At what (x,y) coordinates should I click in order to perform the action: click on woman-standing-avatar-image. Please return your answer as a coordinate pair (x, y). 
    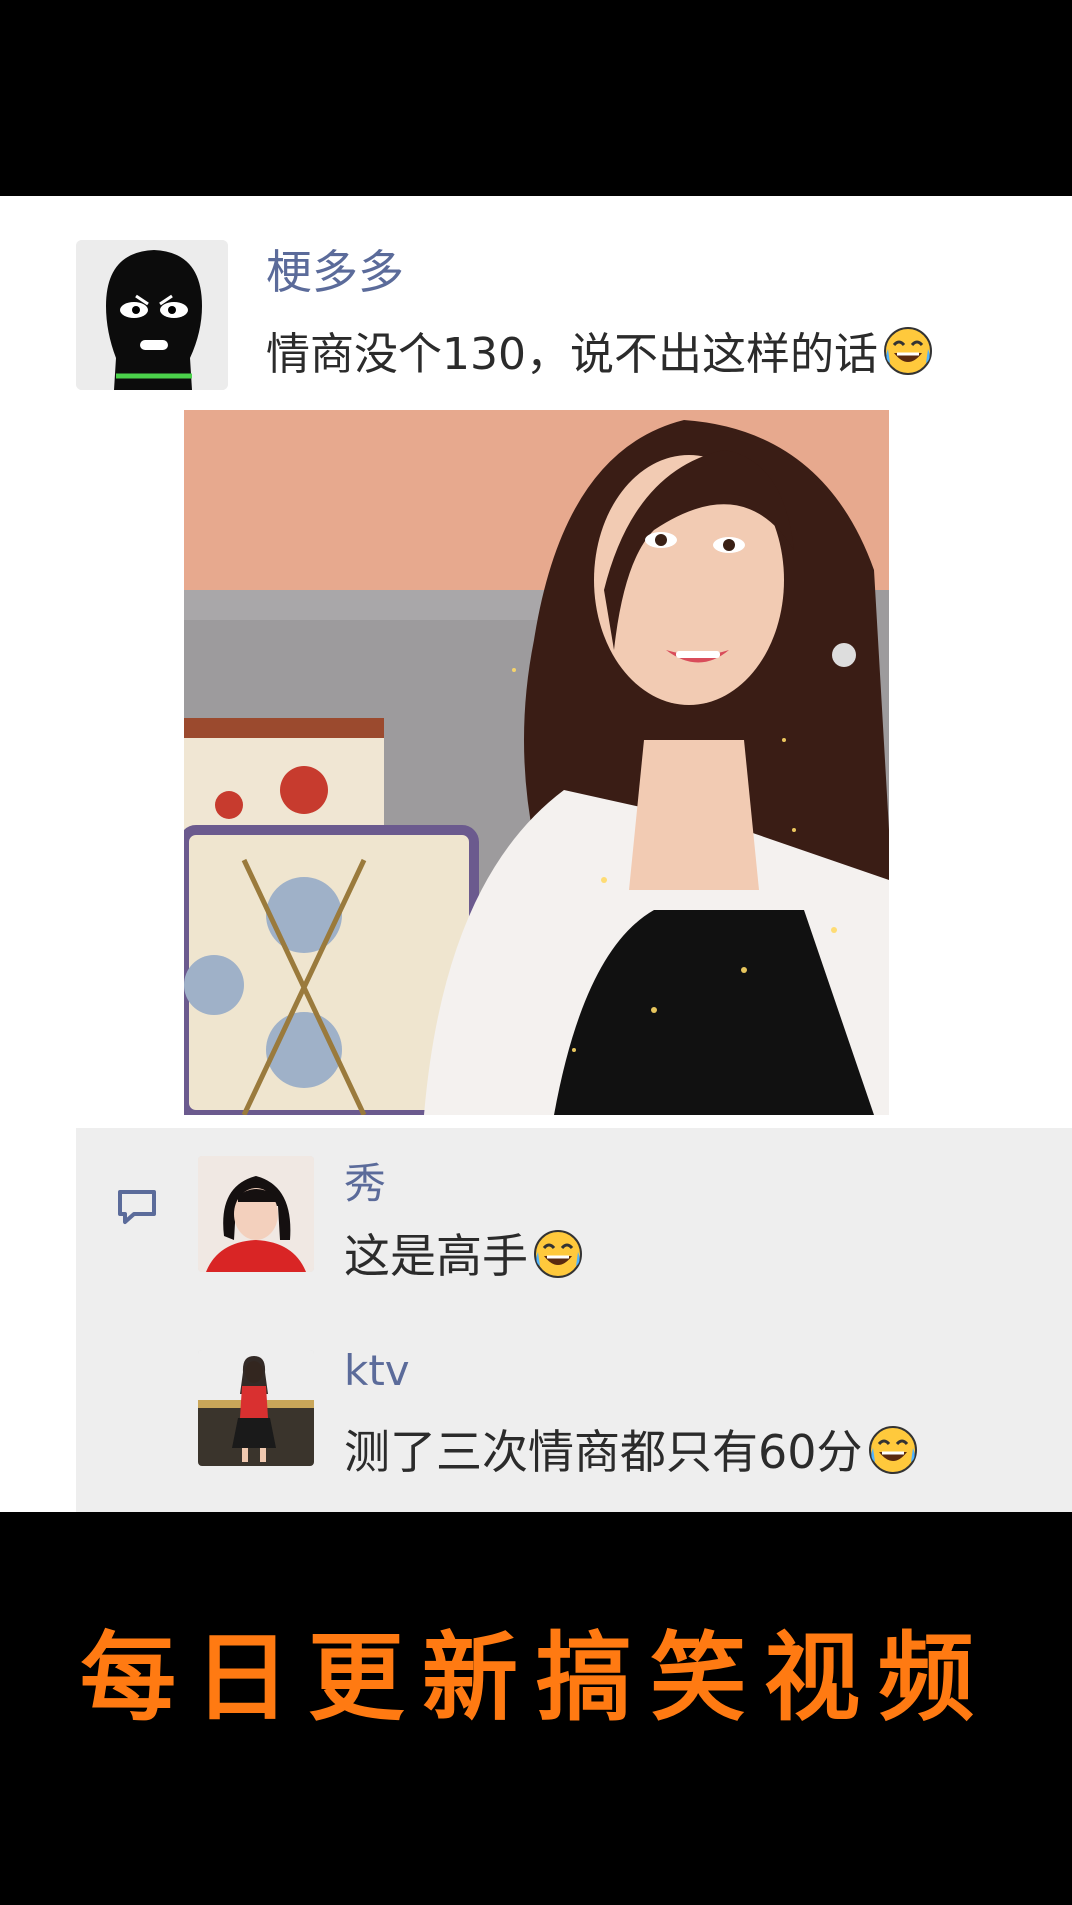
    Looking at the image, I should click on (256, 1408).